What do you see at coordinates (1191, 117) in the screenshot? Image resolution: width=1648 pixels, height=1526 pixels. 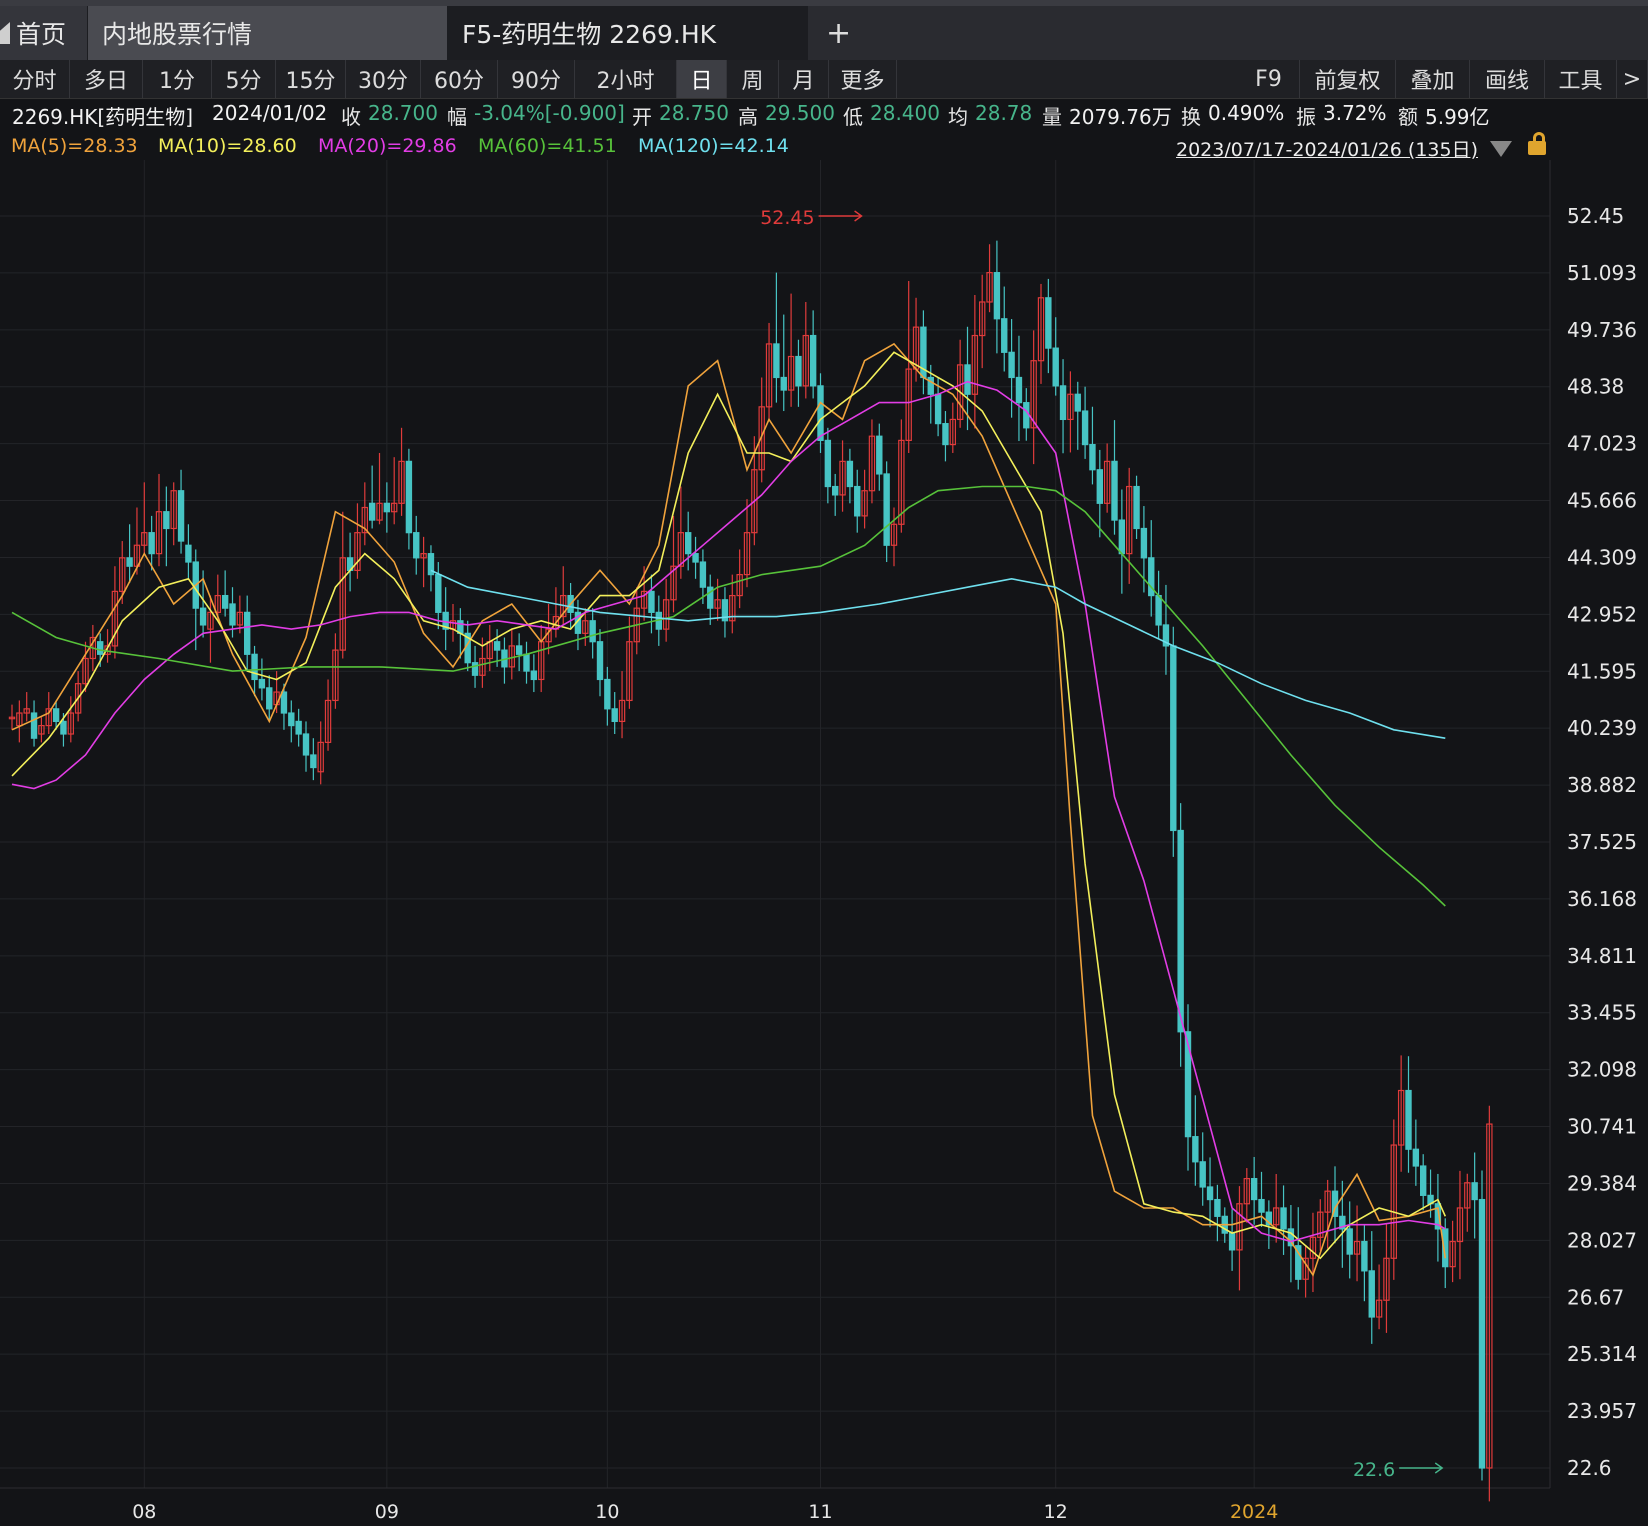 I see `turnover-label: 换` at bounding box center [1191, 117].